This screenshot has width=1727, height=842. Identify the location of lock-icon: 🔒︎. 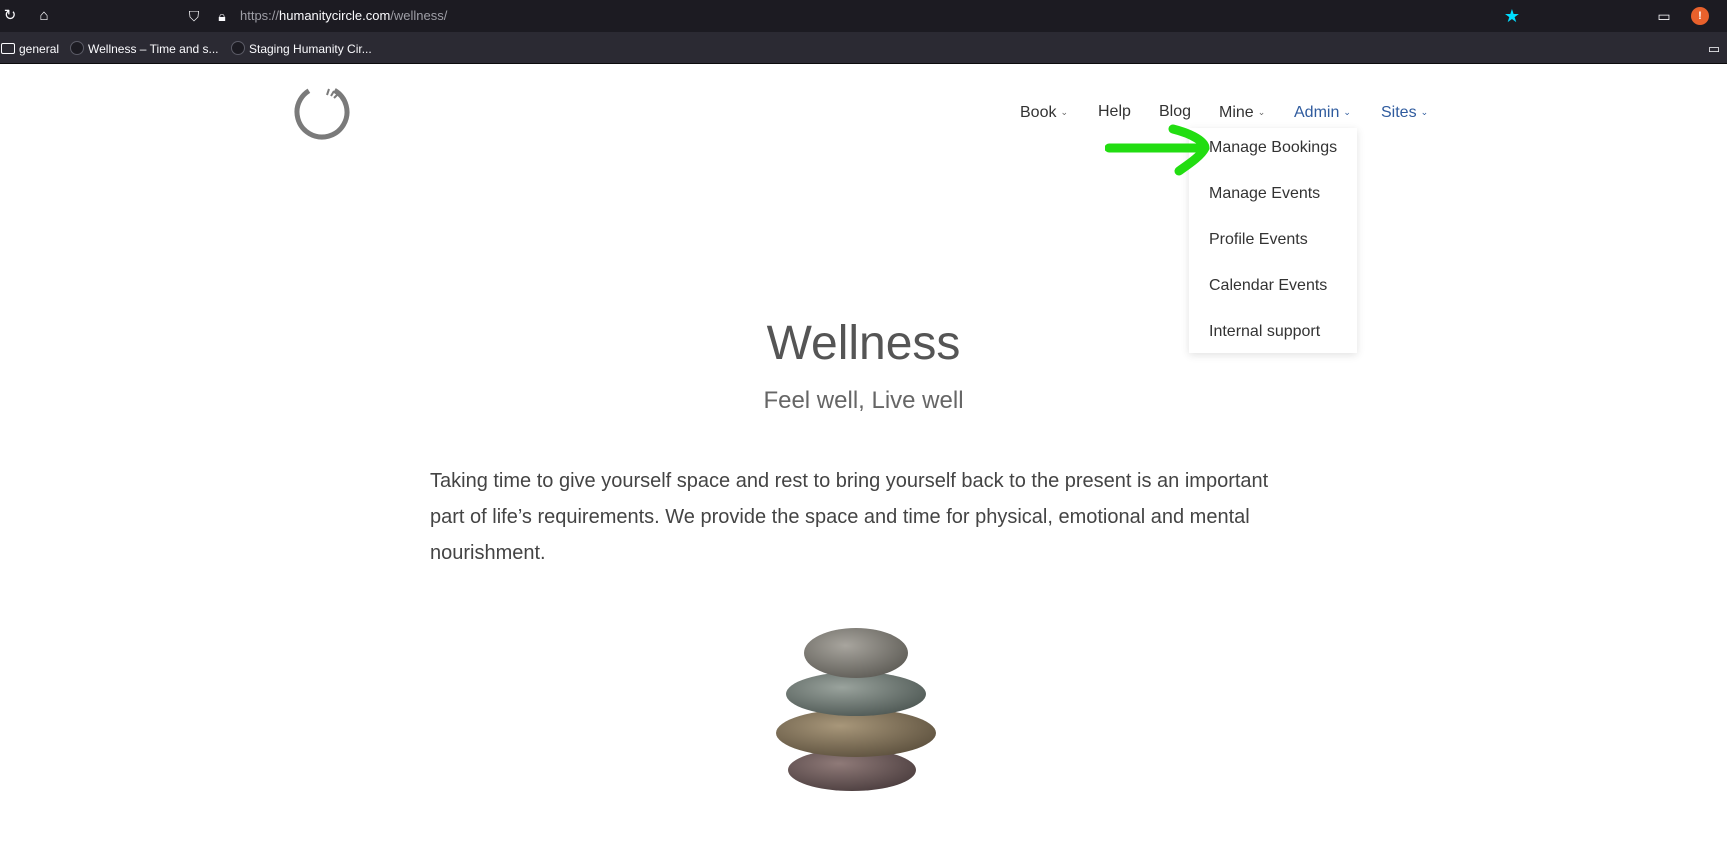
(222, 16).